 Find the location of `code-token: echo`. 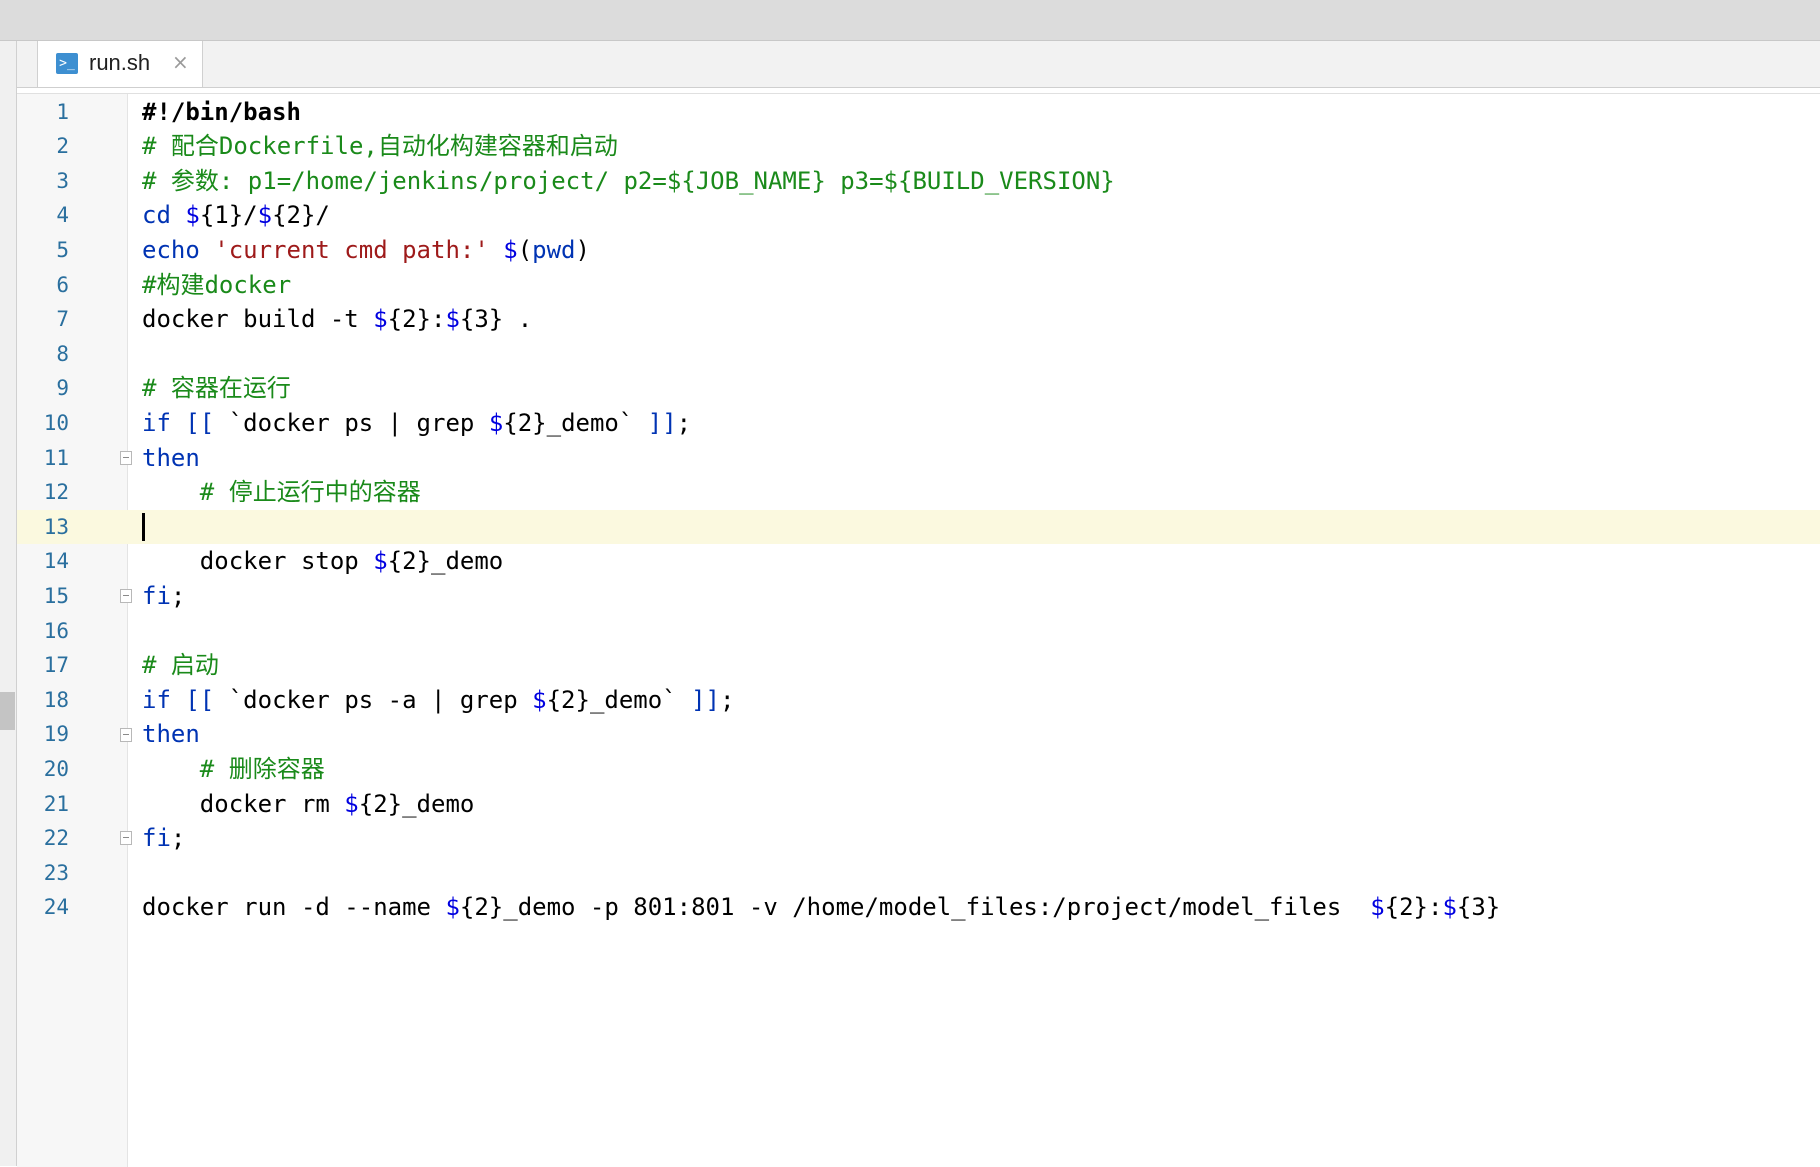

code-token: echo is located at coordinates (178, 249).